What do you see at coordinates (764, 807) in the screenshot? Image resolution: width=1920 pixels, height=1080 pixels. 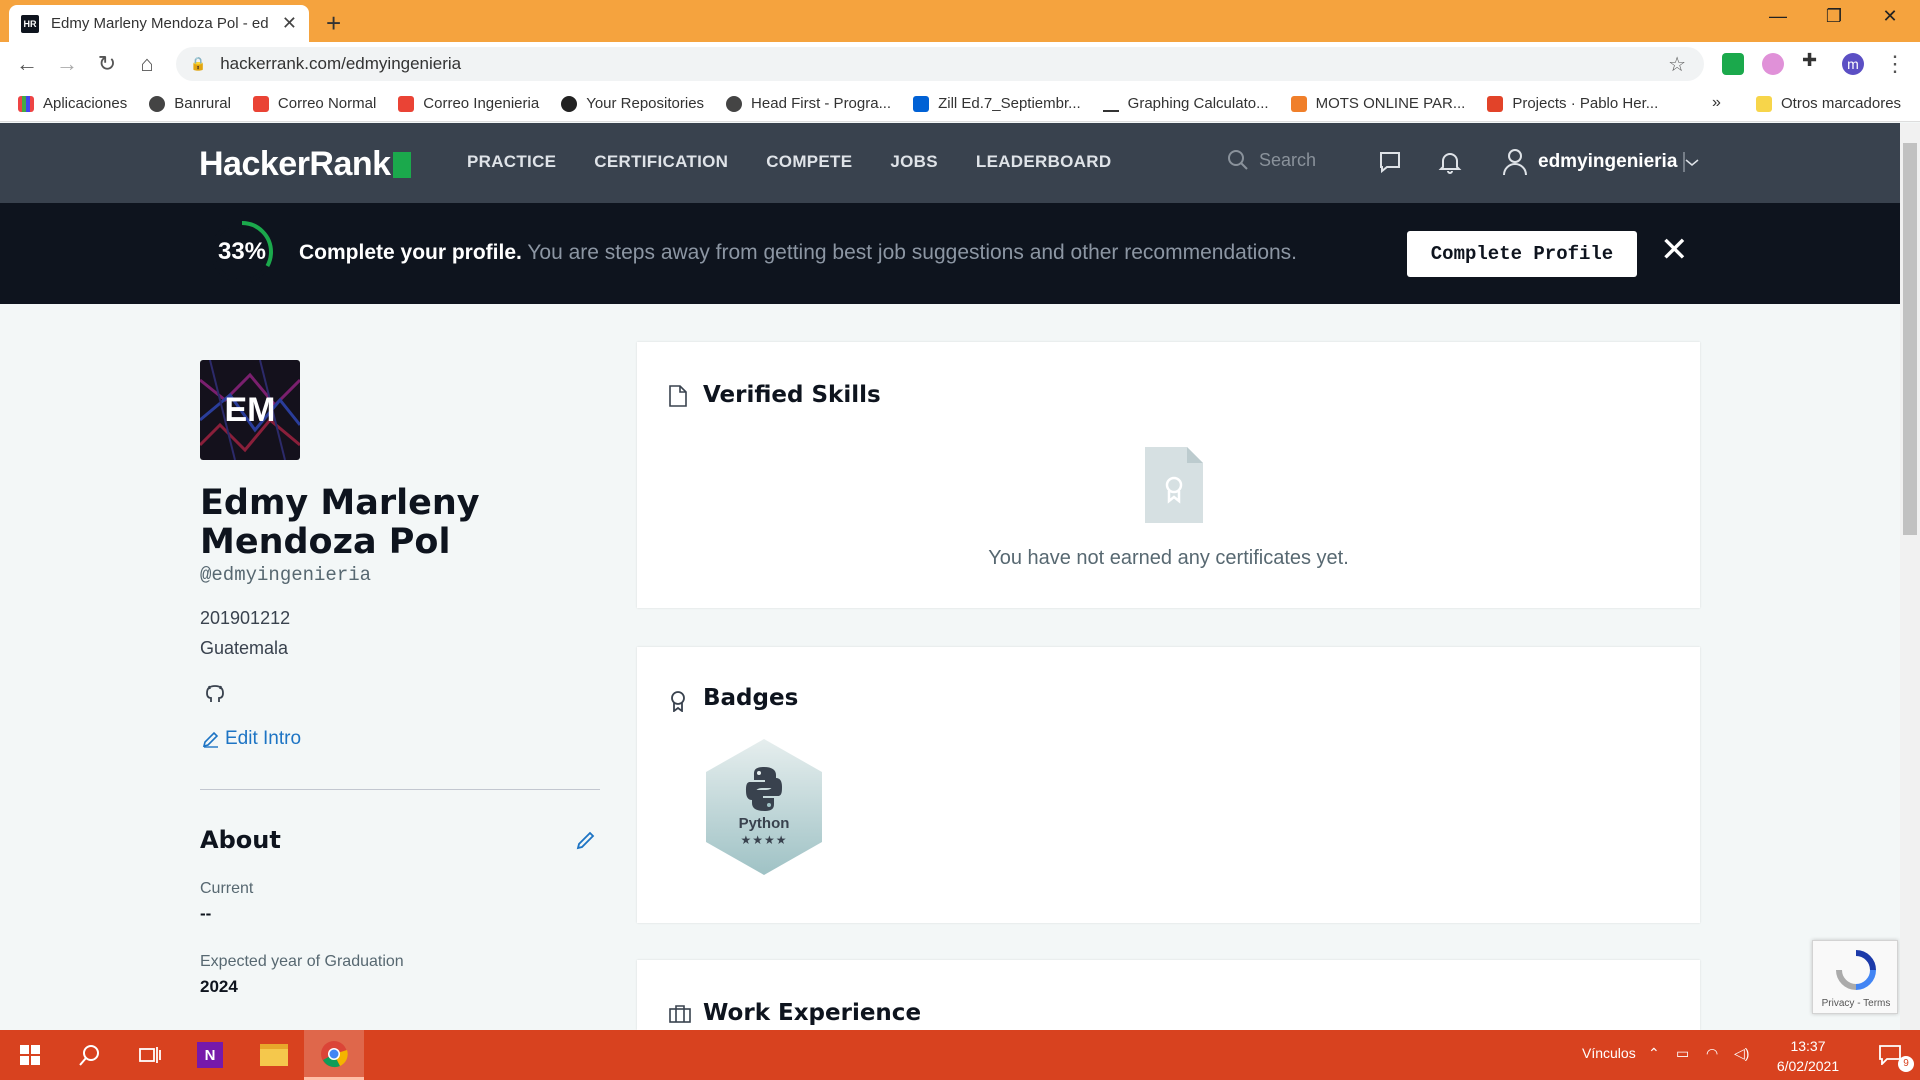 I see `python-badge` at bounding box center [764, 807].